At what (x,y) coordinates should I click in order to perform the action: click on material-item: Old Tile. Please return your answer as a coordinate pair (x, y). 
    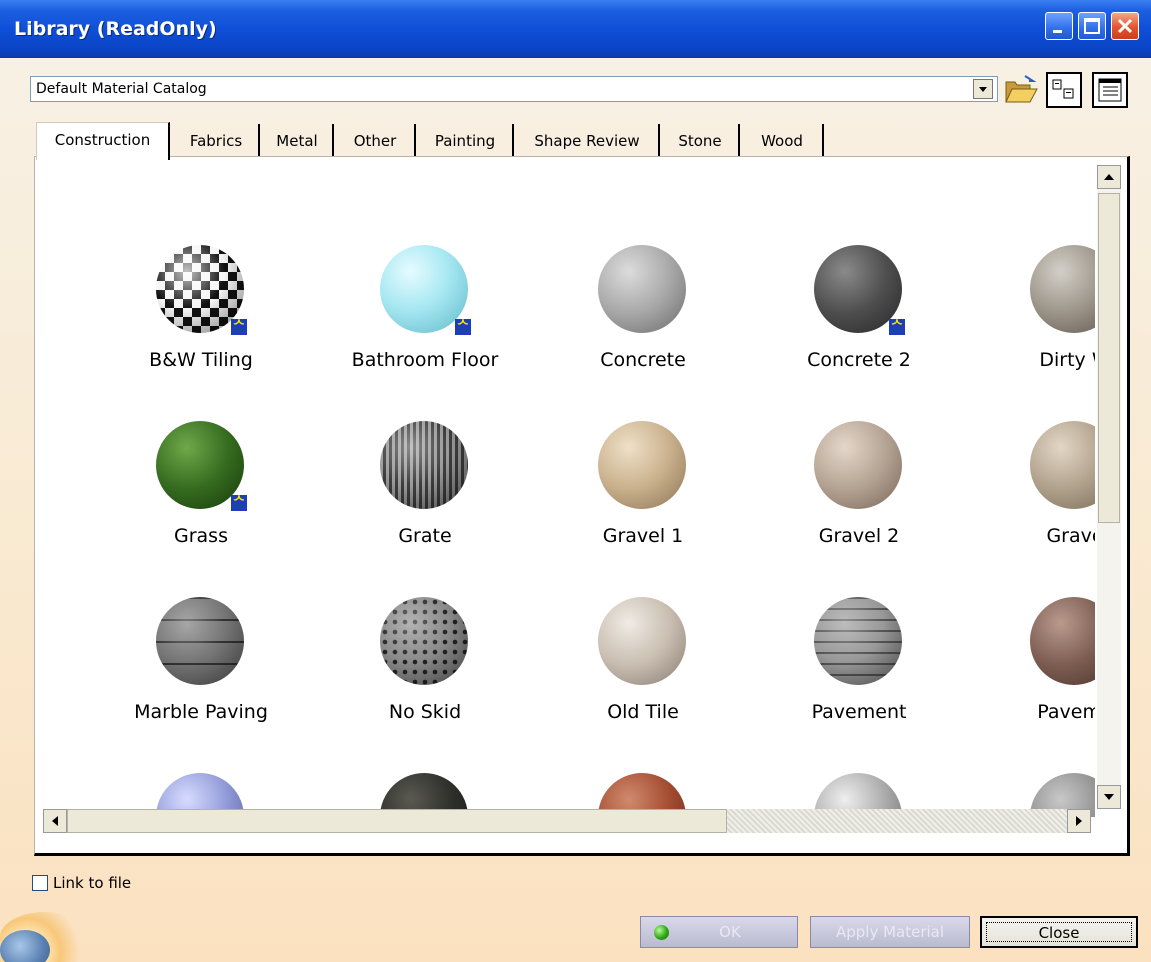
    Looking at the image, I should click on (643, 682).